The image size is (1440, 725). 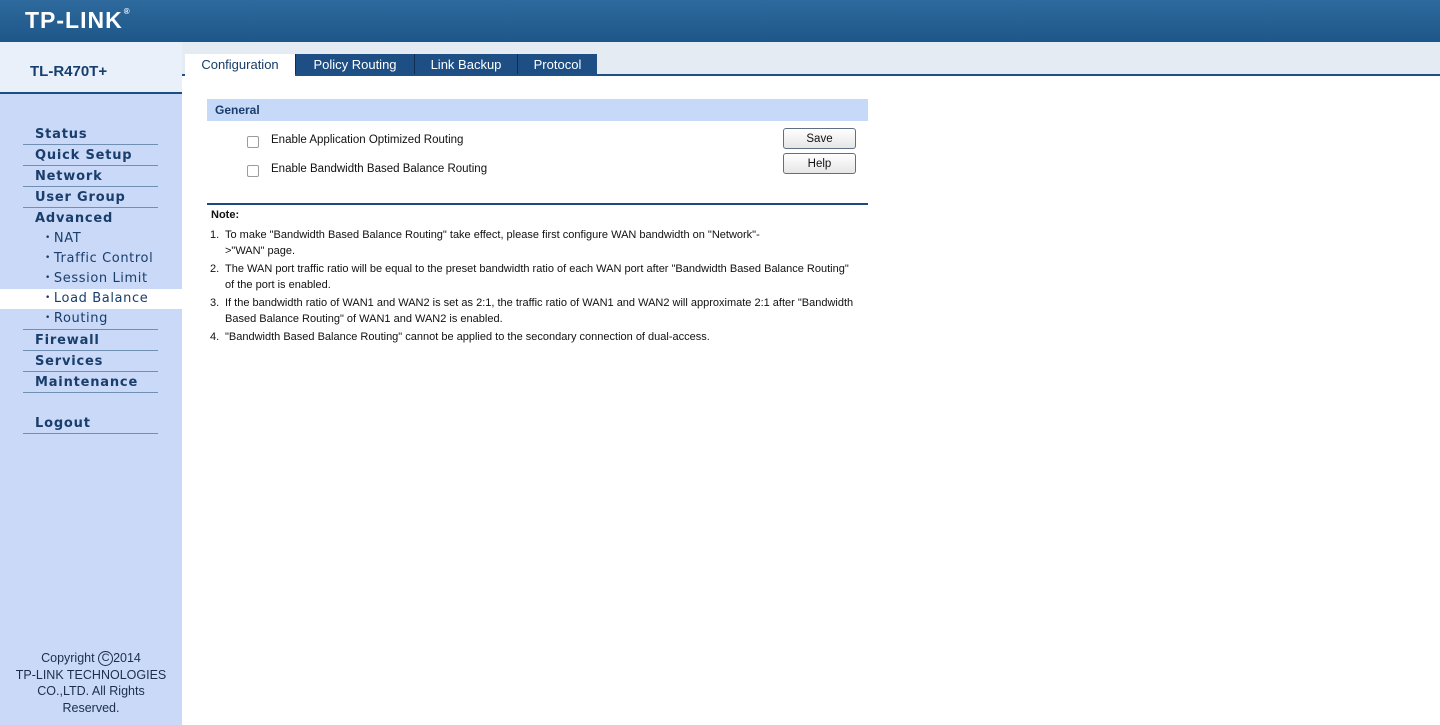 I want to click on registered-mark: ®, so click(x=127, y=11).